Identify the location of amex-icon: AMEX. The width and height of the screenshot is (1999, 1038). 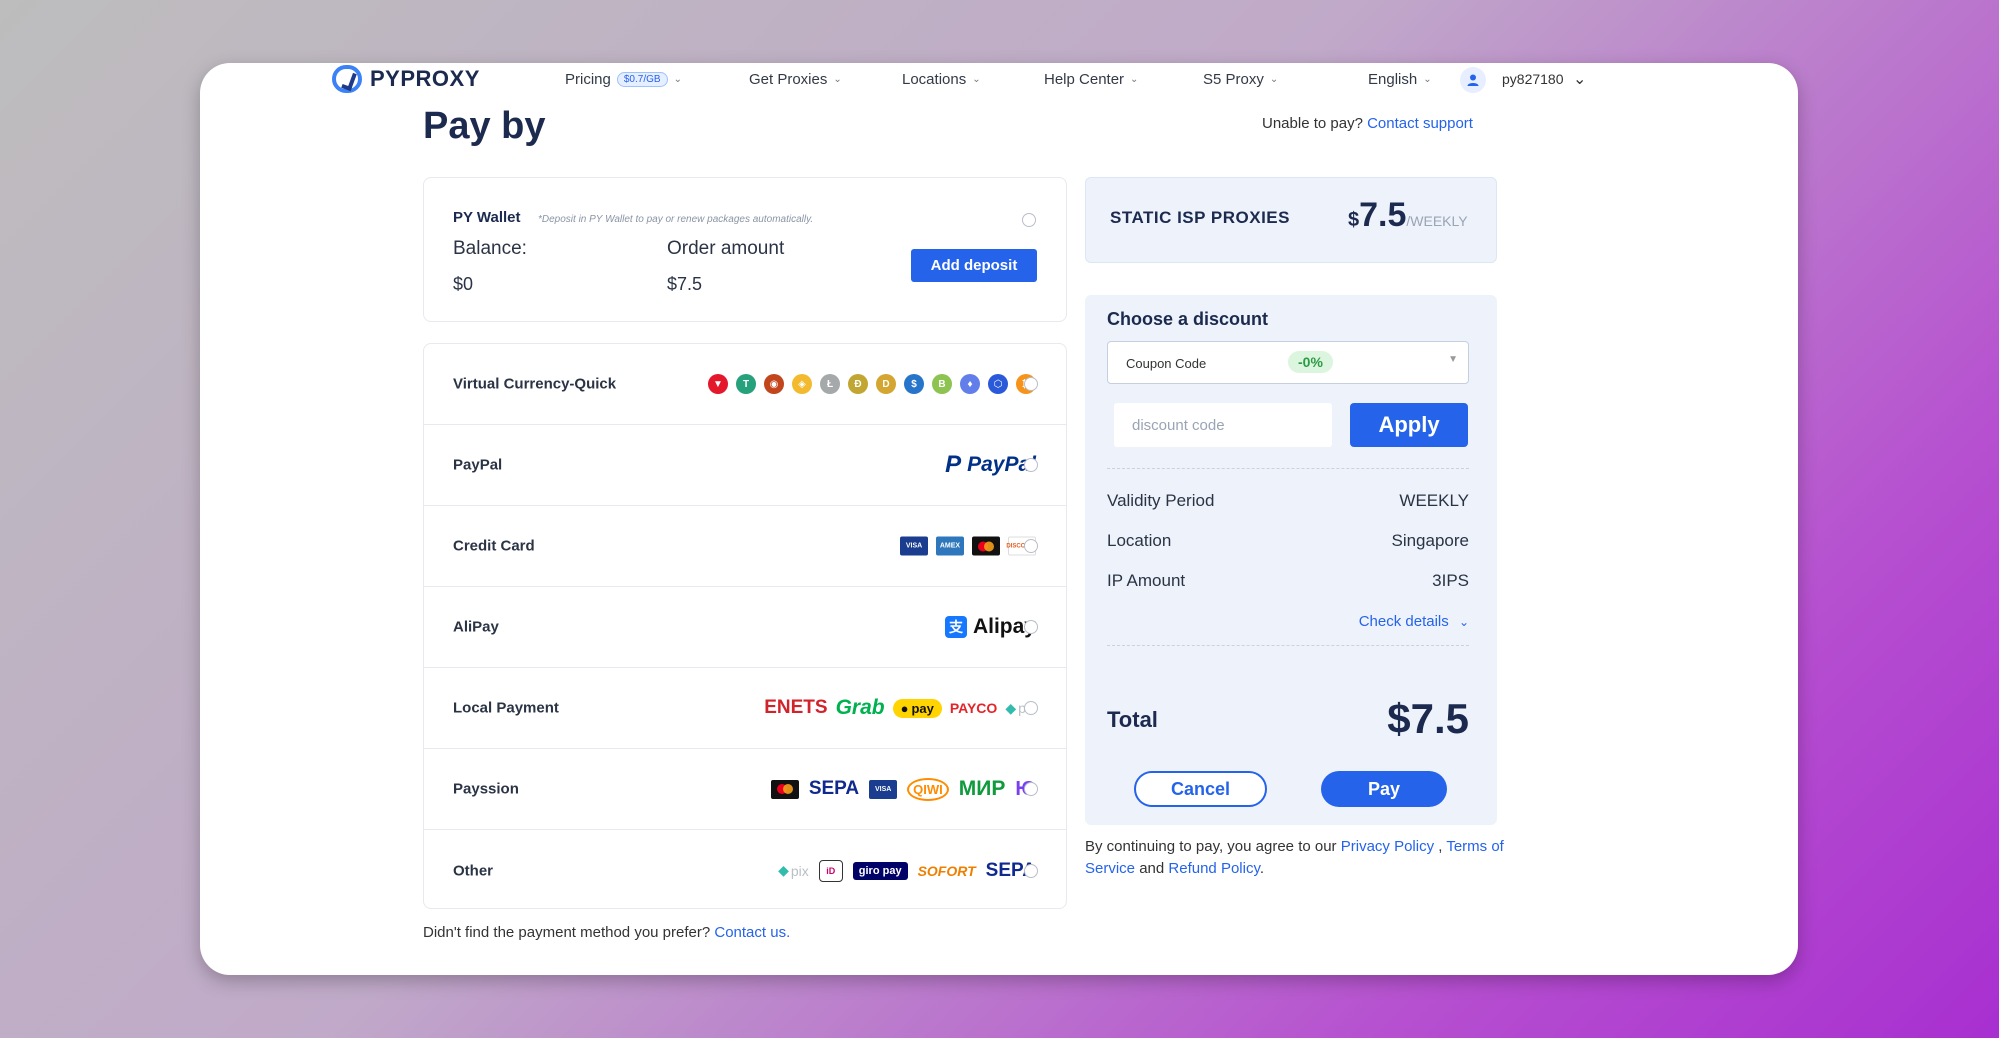
(950, 546).